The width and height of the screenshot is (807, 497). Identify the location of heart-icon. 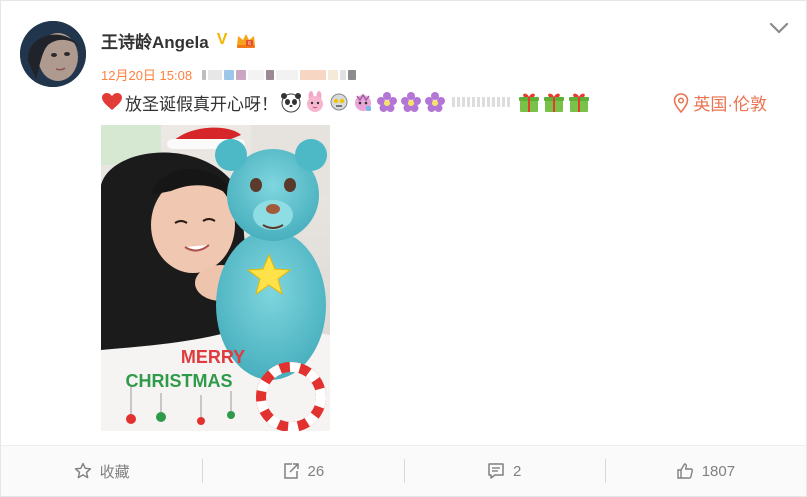
(112, 101).